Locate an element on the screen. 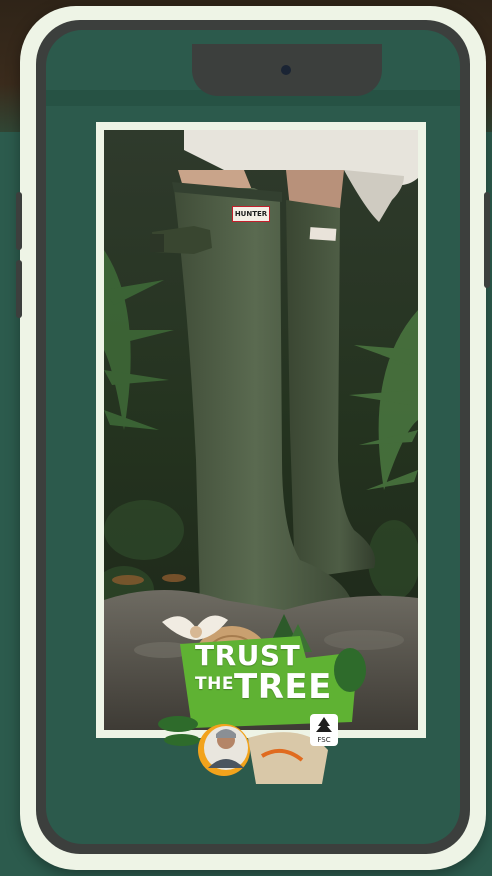  fsc-logo: FSC is located at coordinates (324, 730).